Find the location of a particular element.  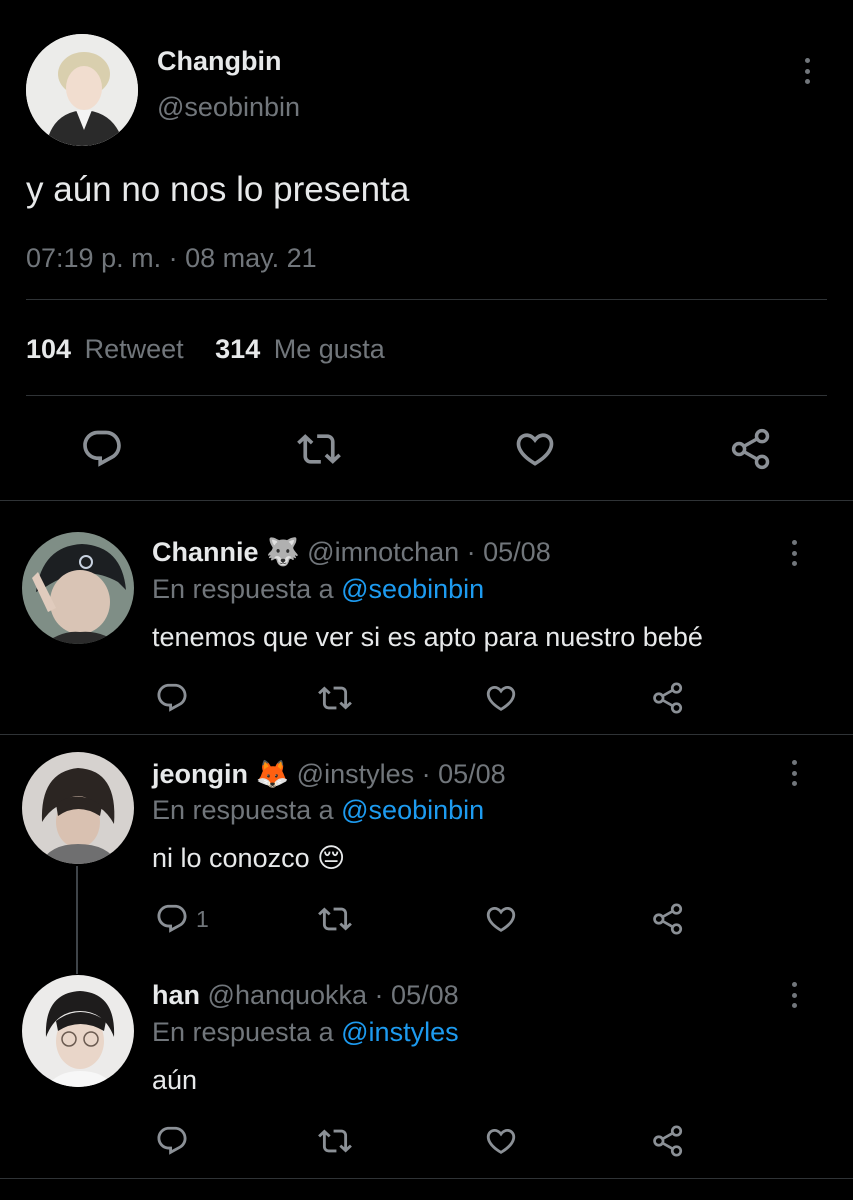

reply-to-link: @instyles is located at coordinates (399, 1032).